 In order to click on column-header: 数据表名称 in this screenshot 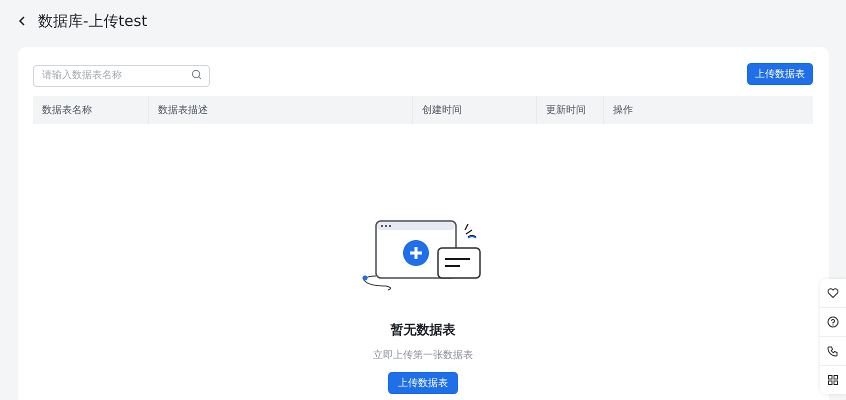, I will do `click(91, 110)`.